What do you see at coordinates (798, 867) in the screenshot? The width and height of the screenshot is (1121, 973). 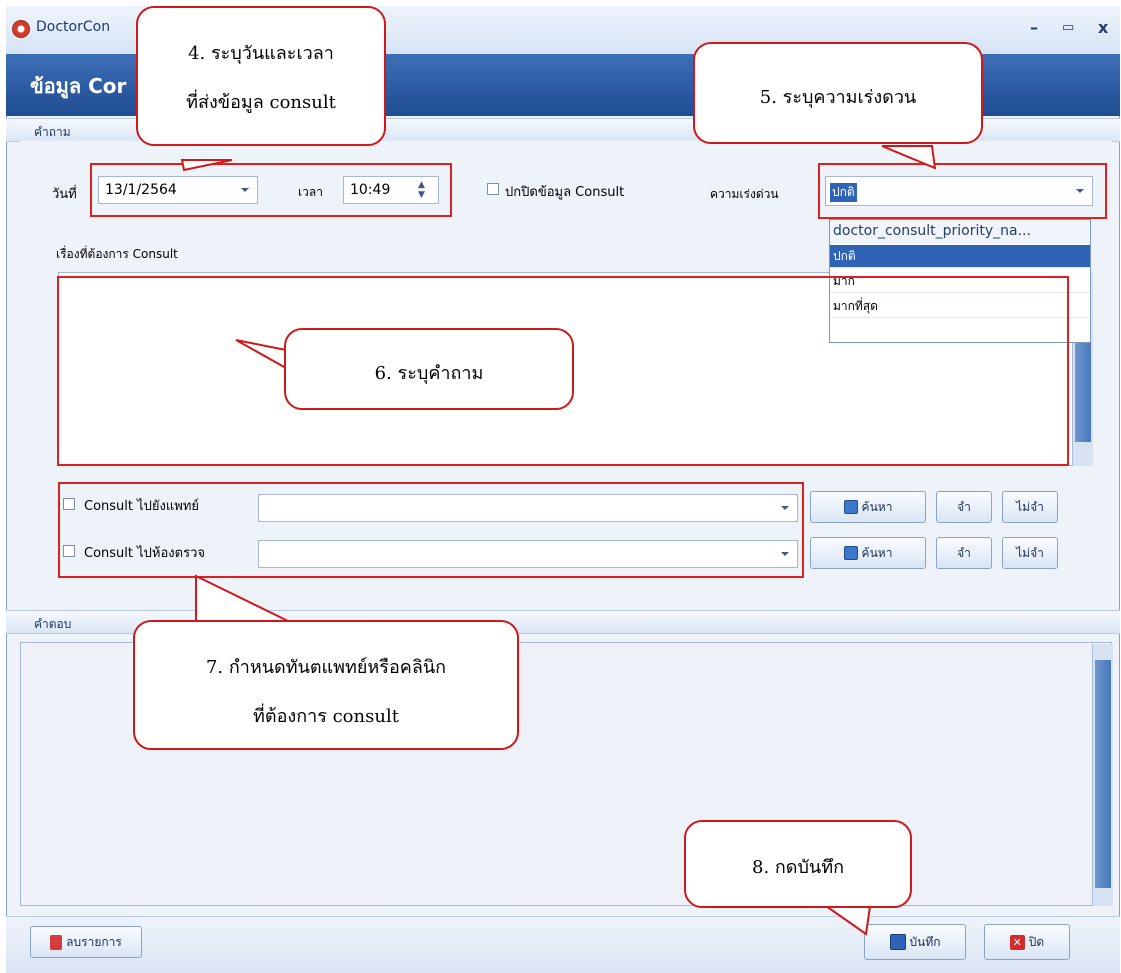 I see `callout-8-text: 8. กดบันทึก` at bounding box center [798, 867].